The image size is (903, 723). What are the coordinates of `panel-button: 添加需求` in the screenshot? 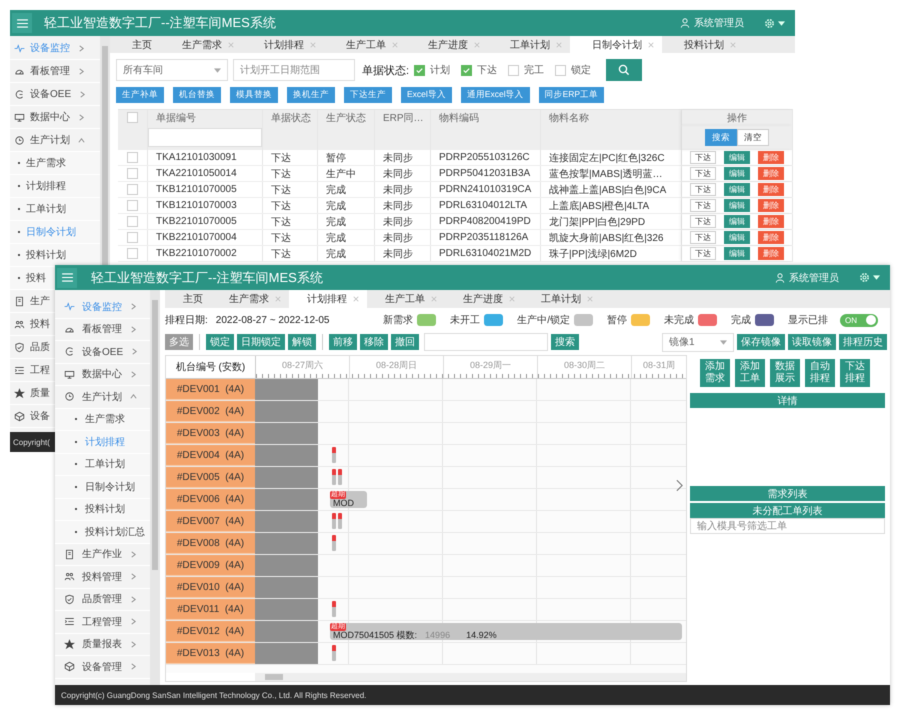 It's located at (715, 373).